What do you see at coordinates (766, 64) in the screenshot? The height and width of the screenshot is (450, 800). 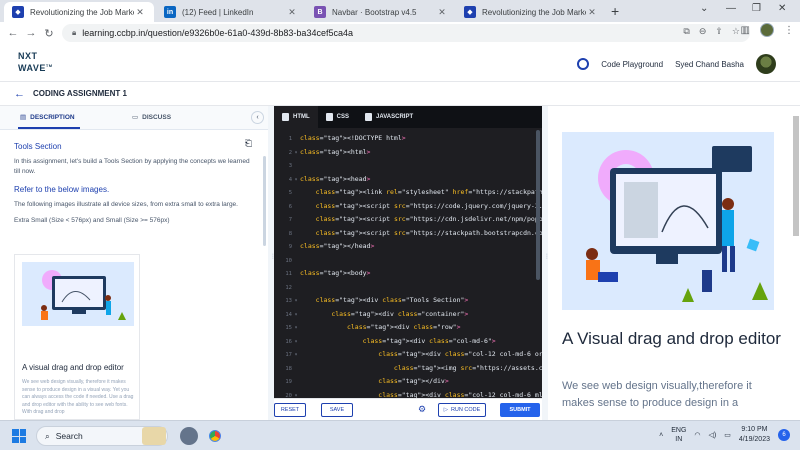 I see `user-avatar` at bounding box center [766, 64].